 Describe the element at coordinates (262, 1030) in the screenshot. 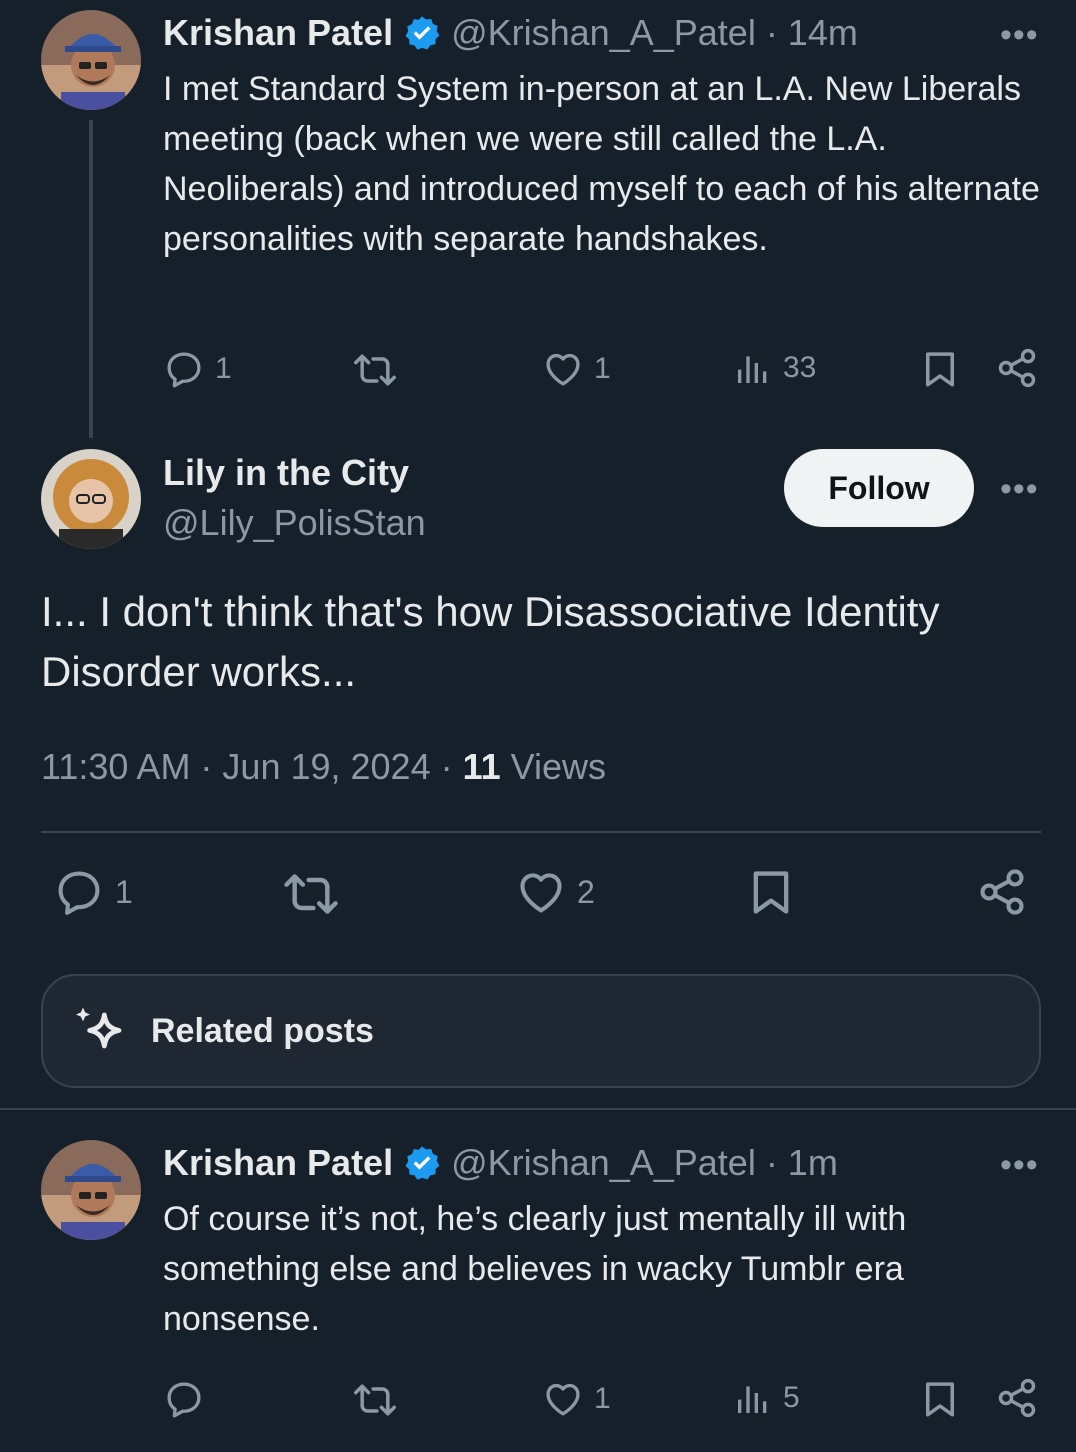

I see `related-posts-label: Related posts` at that location.